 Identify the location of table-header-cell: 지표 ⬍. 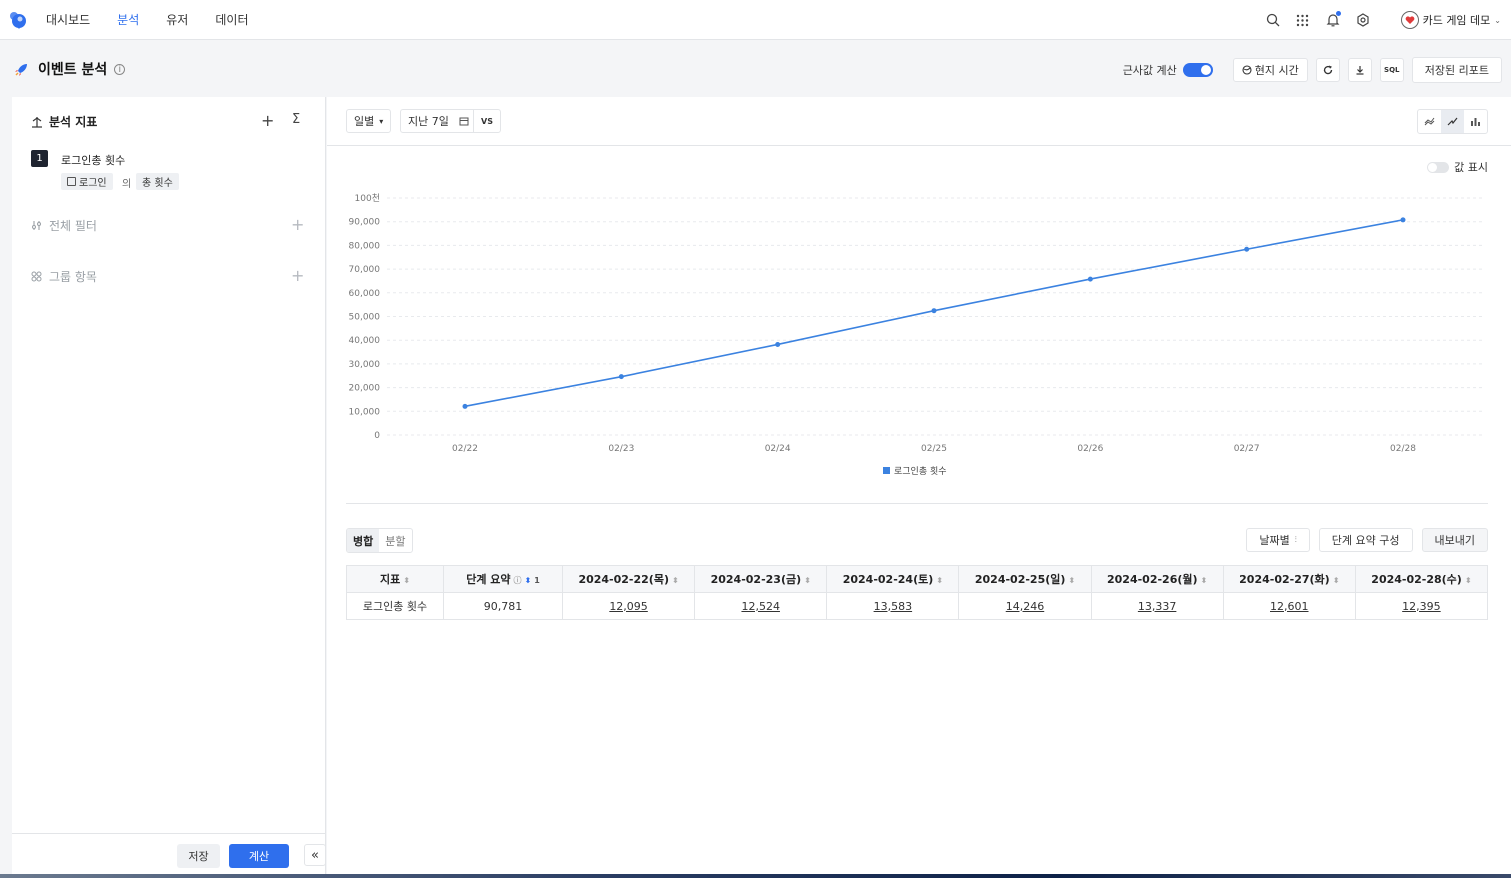
(395, 579).